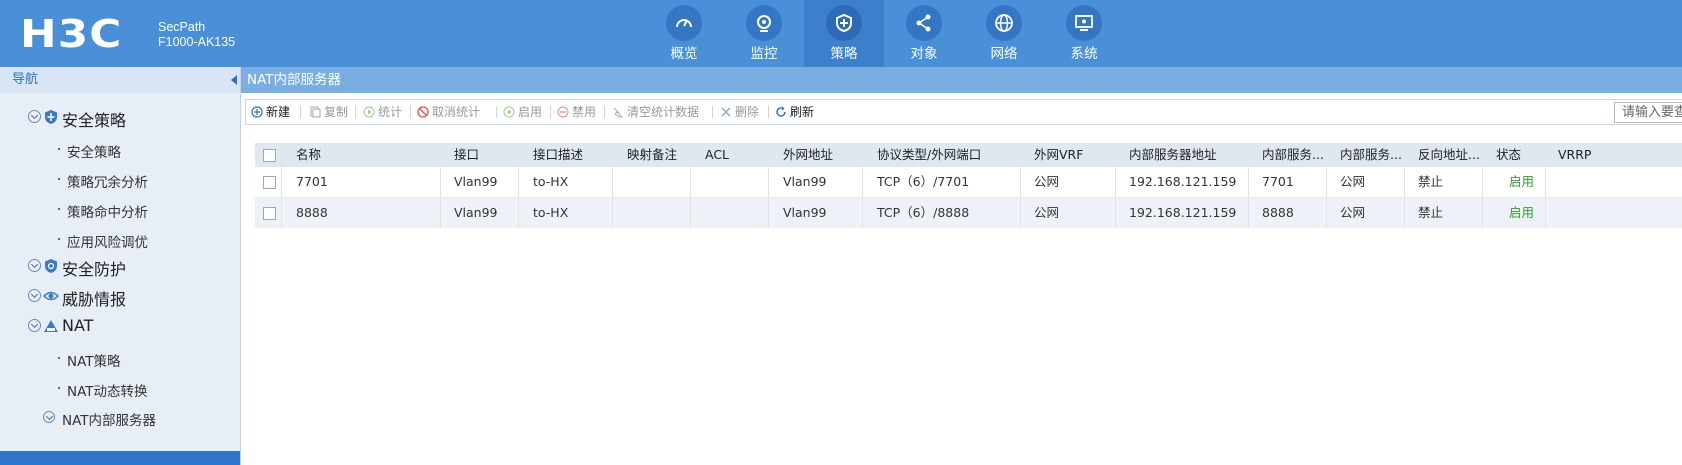 This screenshot has height=465, width=1682. Describe the element at coordinates (1521, 155) in the screenshot. I see `column-header: 状态` at that location.